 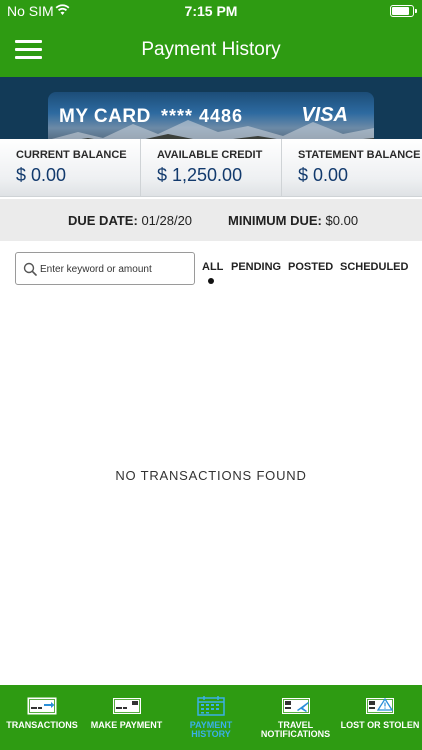 I want to click on due-date-label: DUE DATE:, so click(x=103, y=220).